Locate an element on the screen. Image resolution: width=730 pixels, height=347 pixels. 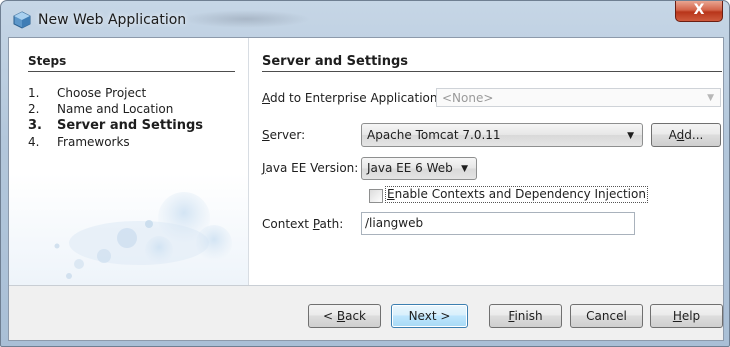
finish-button: Finish is located at coordinates (525, 316).